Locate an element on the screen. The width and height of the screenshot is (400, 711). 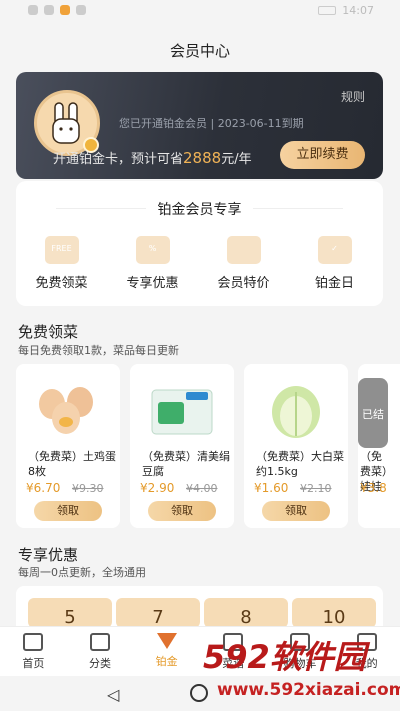
status-bar: 14:07 is located at coordinates (200, 12).